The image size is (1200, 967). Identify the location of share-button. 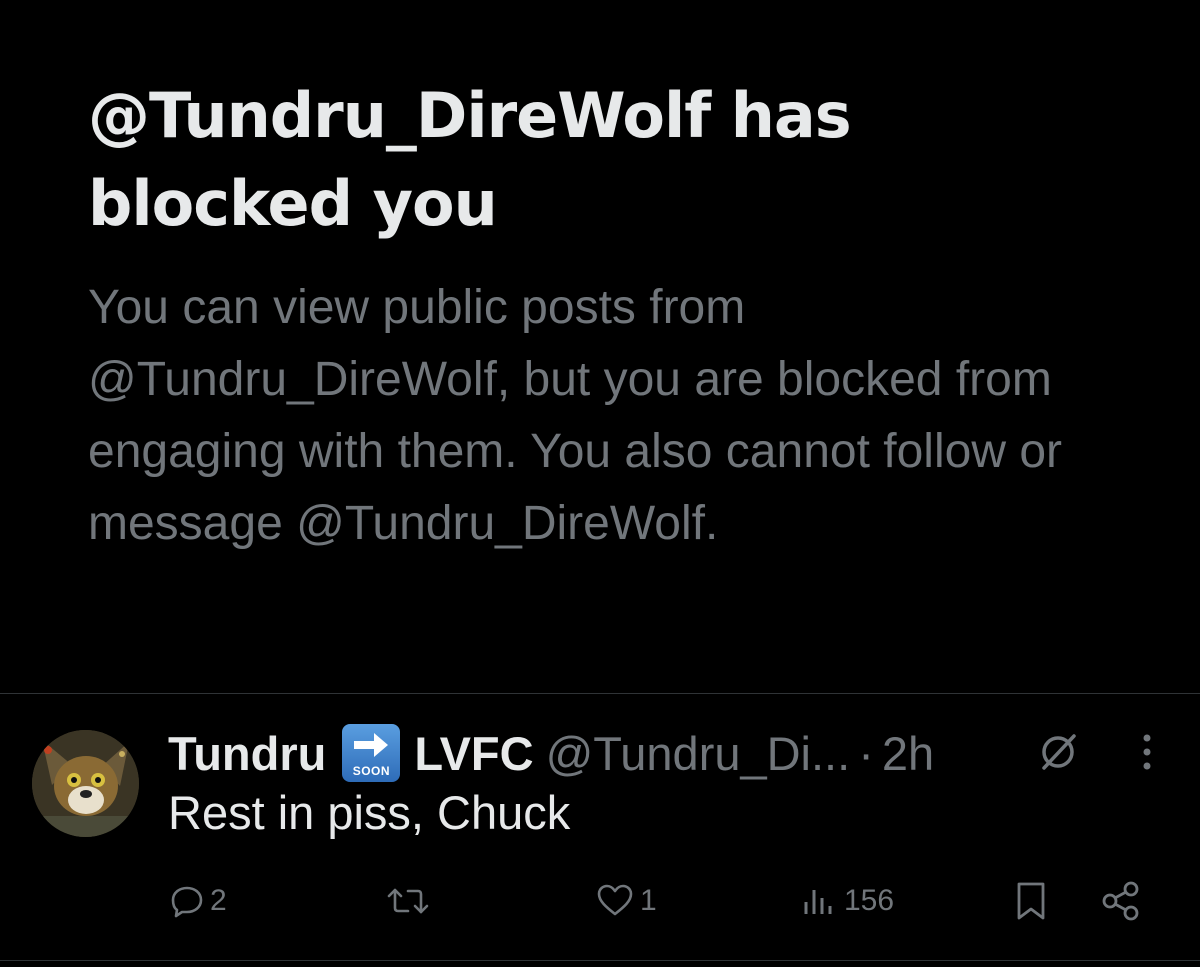
(1121, 901).